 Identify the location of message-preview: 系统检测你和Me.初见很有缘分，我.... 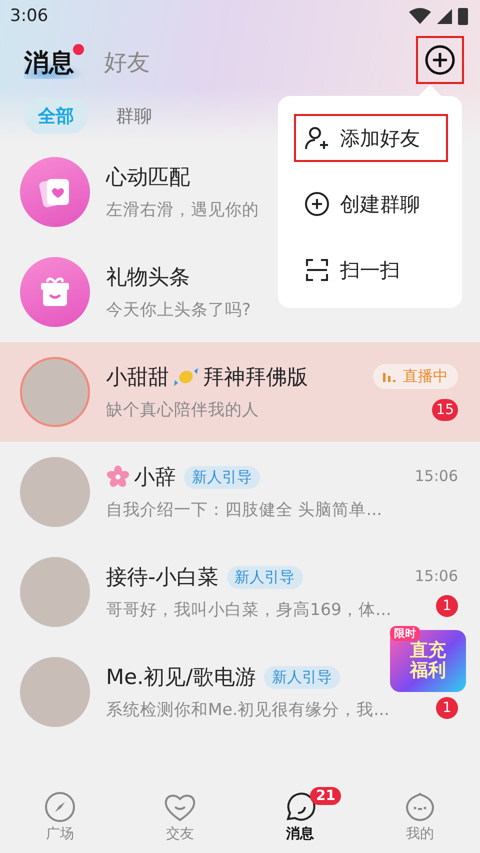
(248, 710).